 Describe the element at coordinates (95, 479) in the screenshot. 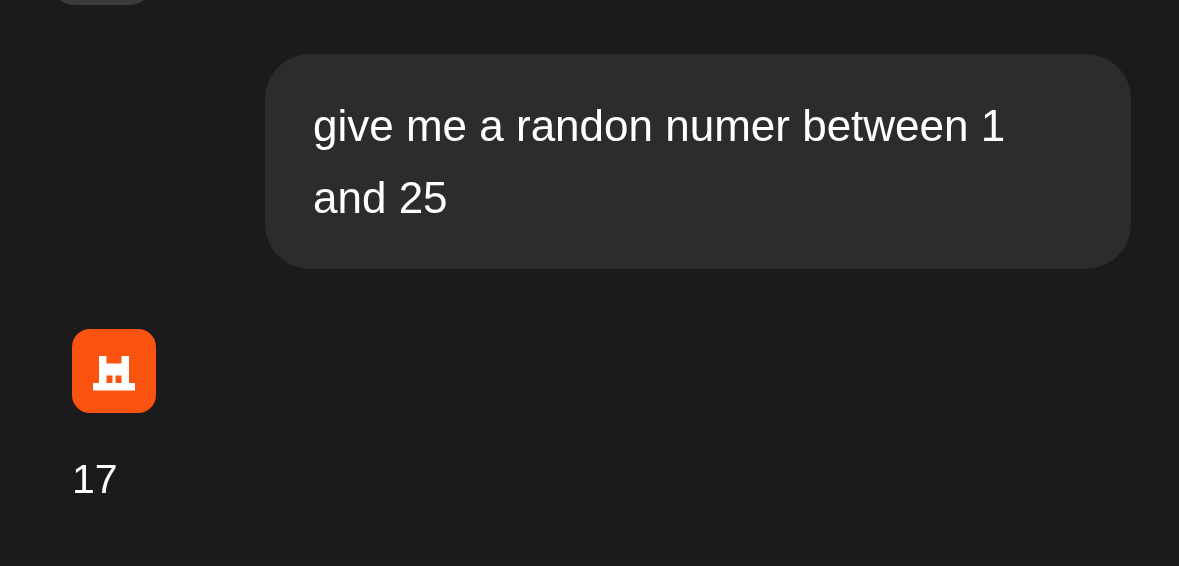

I see `reply-text: 17` at that location.